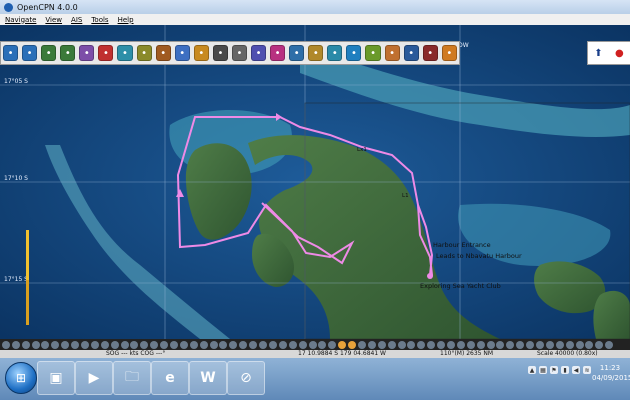  What do you see at coordinates (411, 53) in the screenshot?
I see `world-icon: •` at bounding box center [411, 53].